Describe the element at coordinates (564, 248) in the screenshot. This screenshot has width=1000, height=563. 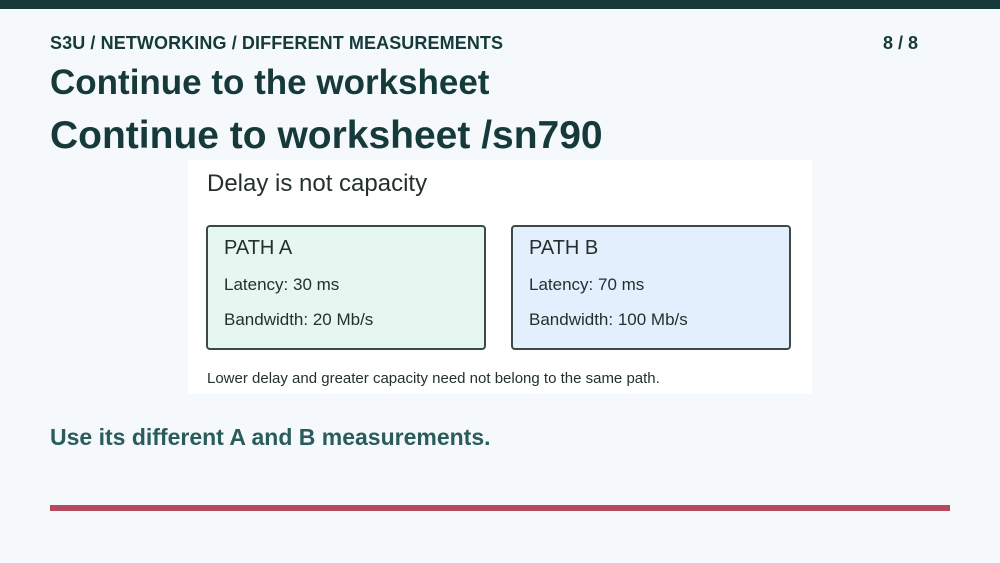
I see `path-b-name: PATH B` at that location.